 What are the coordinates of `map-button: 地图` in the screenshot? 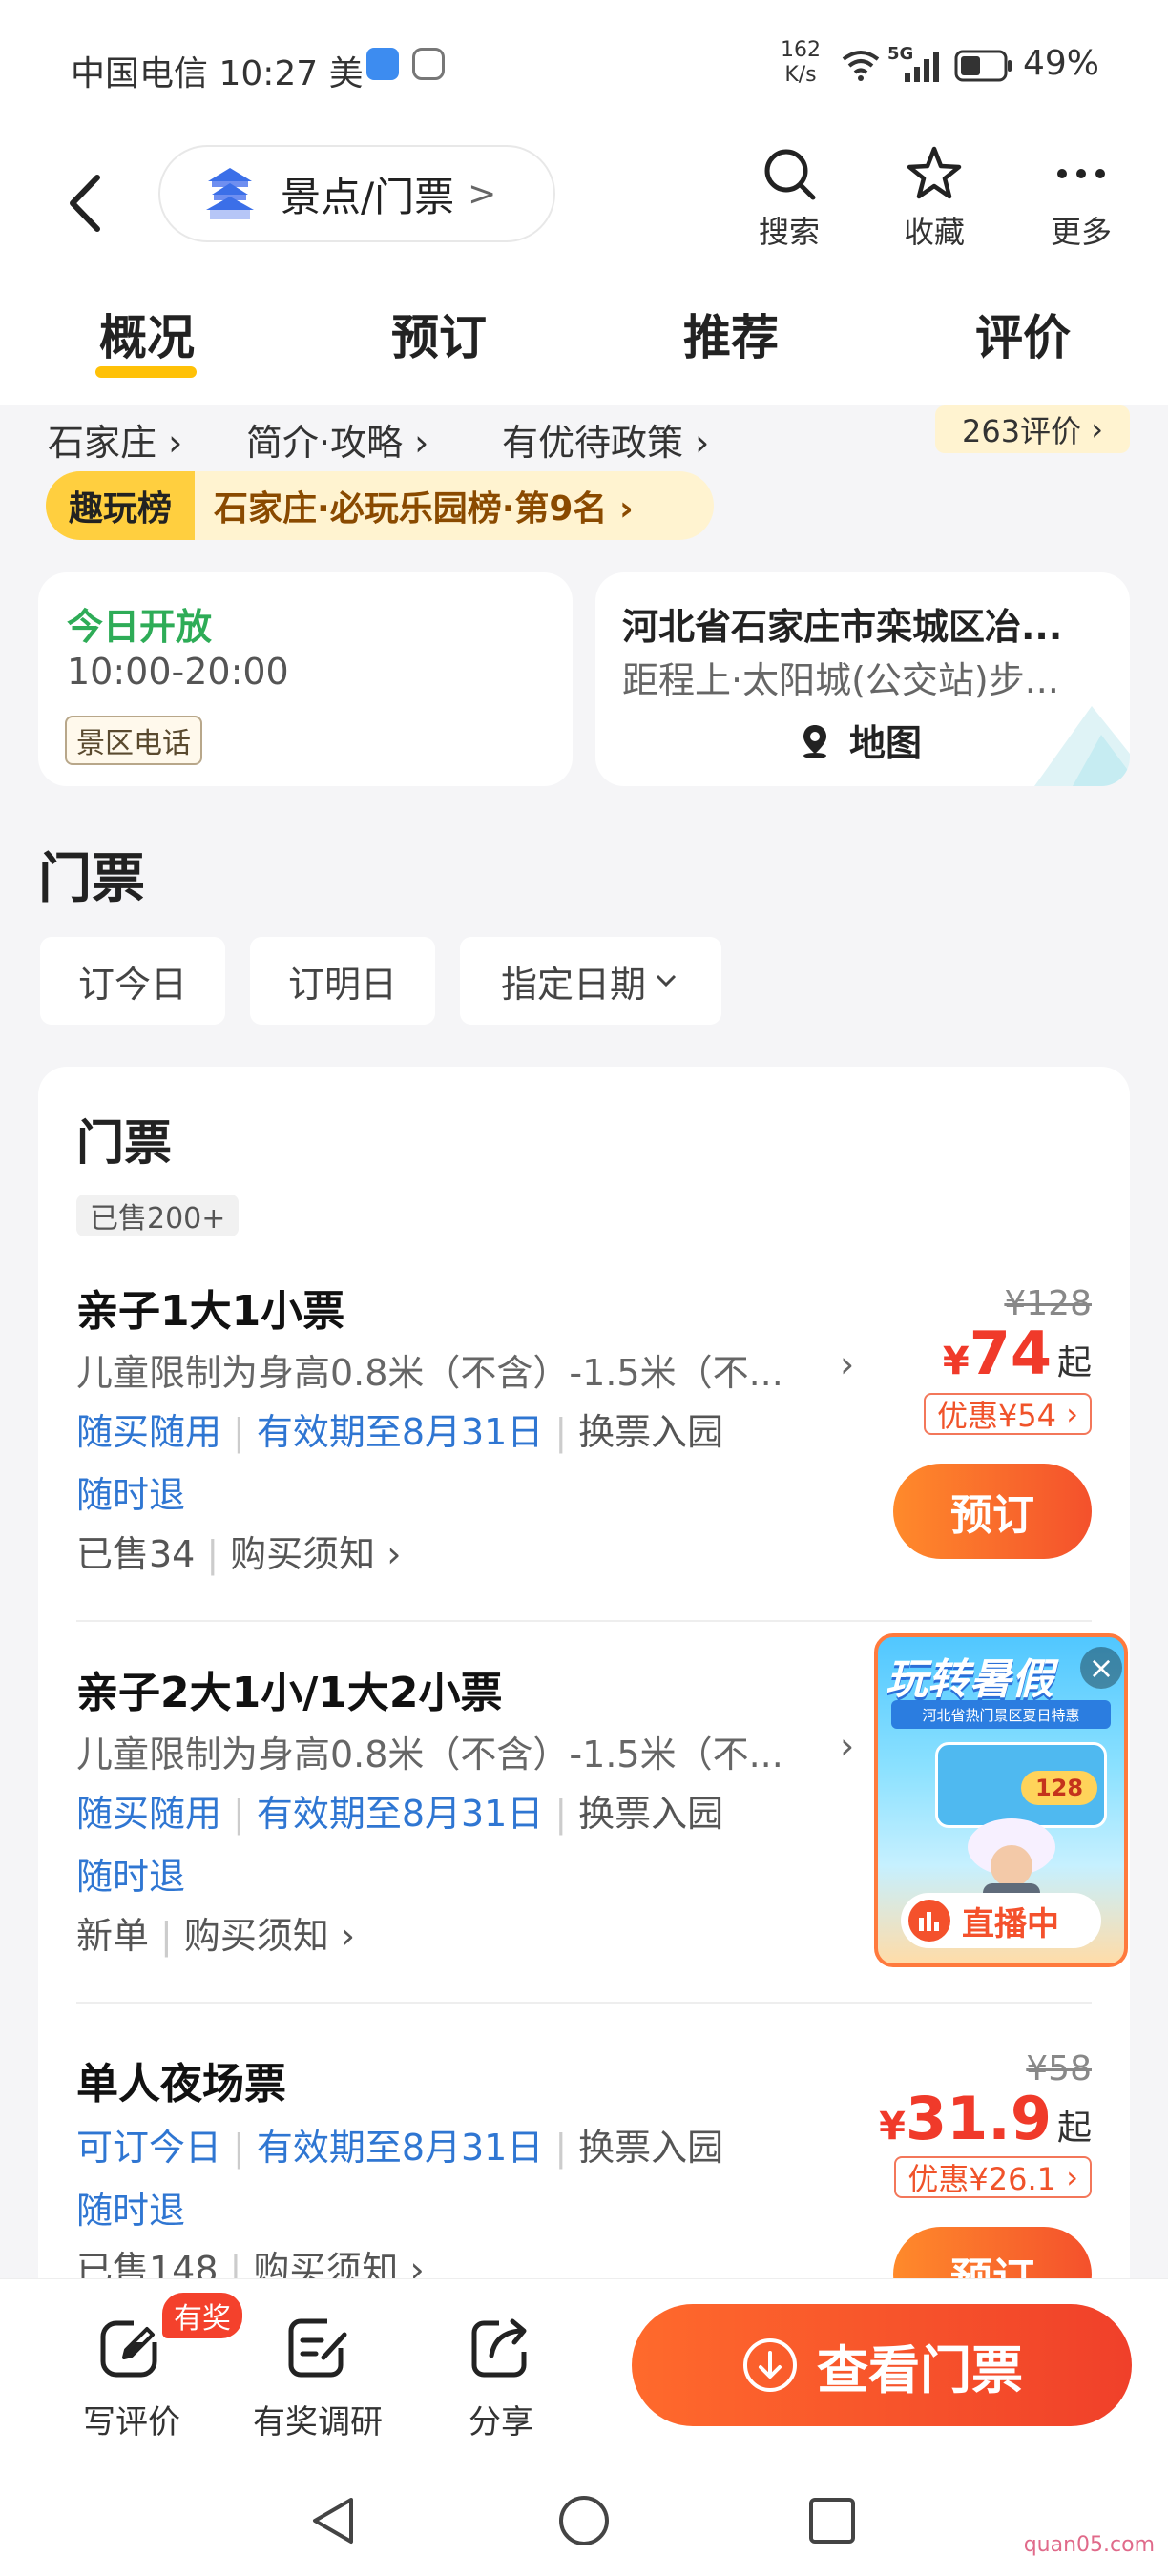 It's located at (859, 740).